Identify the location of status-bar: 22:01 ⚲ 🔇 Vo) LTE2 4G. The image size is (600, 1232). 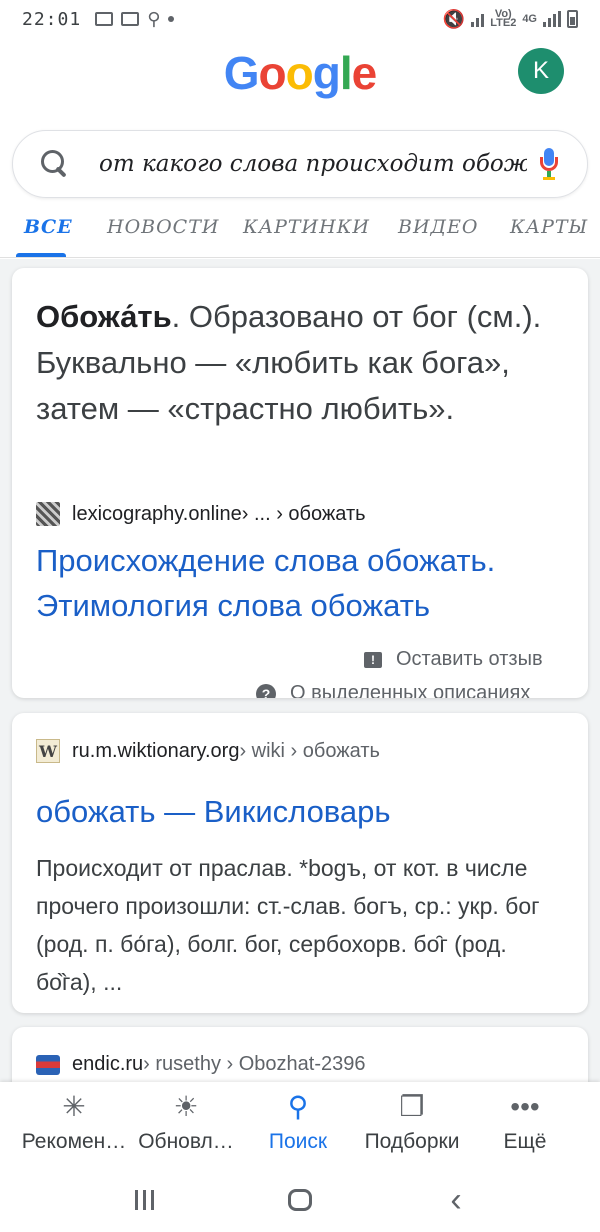
(300, 19).